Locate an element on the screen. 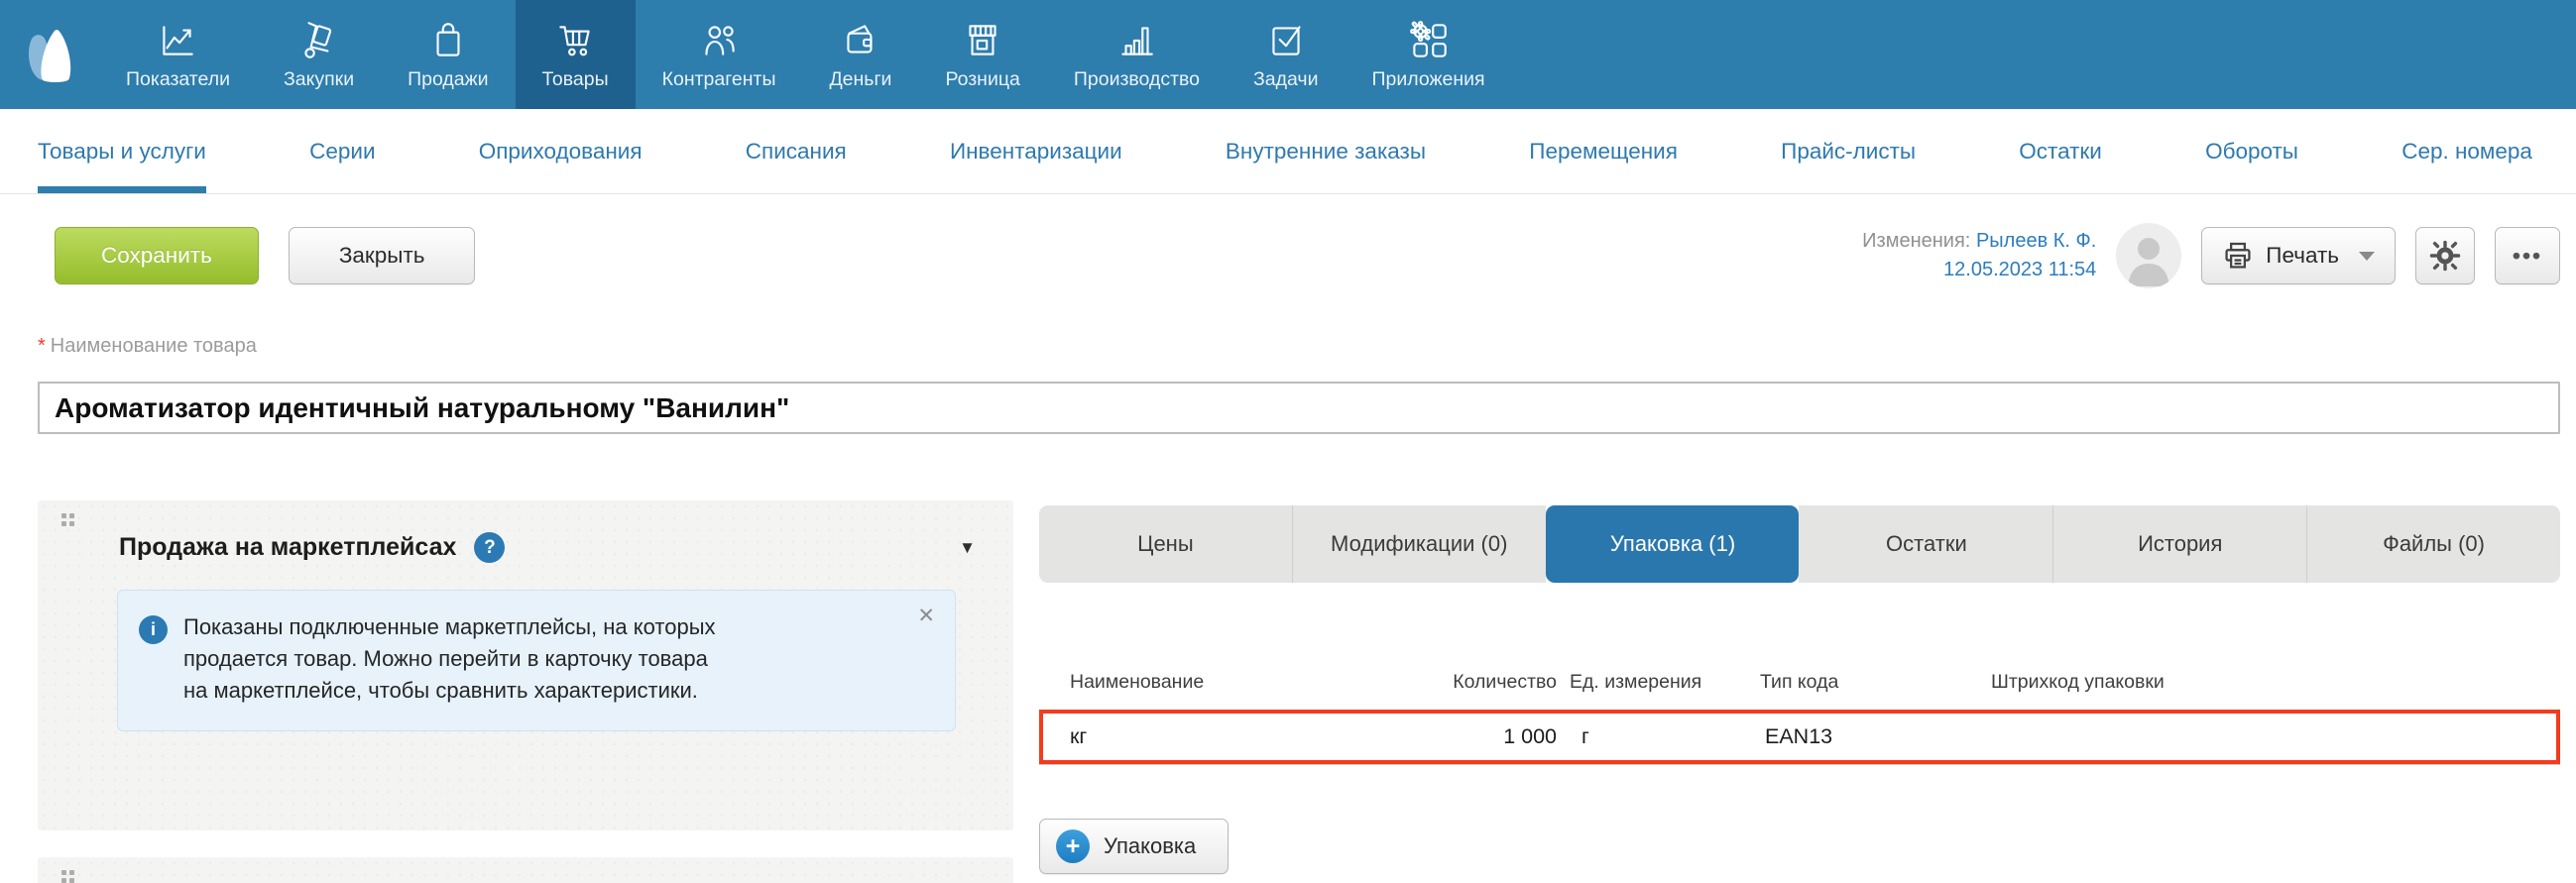 This screenshot has height=883, width=2576. print-button: Печать is located at coordinates (2299, 255).